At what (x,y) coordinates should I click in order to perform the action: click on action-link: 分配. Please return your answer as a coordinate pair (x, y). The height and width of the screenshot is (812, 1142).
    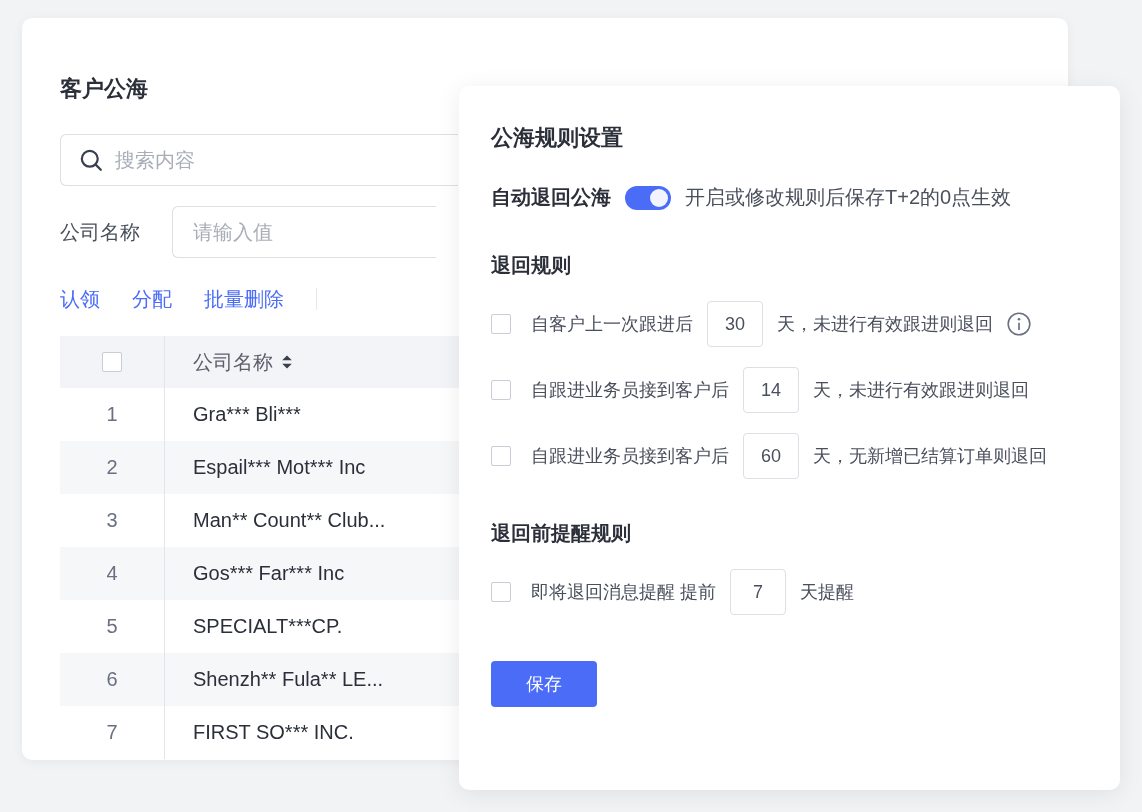
    Looking at the image, I should click on (152, 299).